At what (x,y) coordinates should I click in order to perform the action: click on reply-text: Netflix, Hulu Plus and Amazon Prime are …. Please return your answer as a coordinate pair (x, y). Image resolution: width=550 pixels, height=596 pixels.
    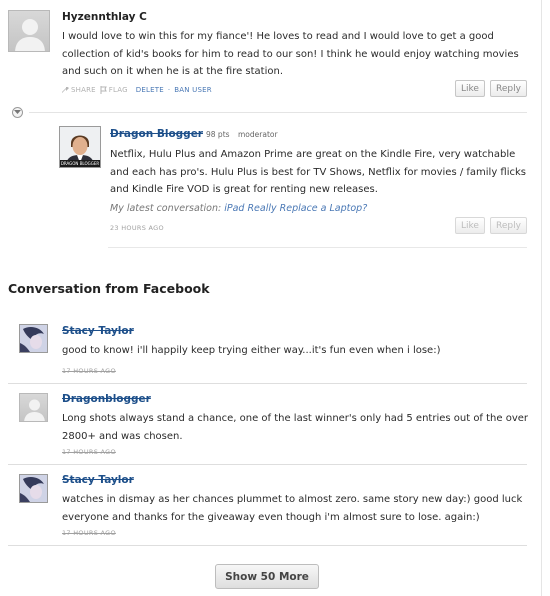
    Looking at the image, I should click on (318, 172).